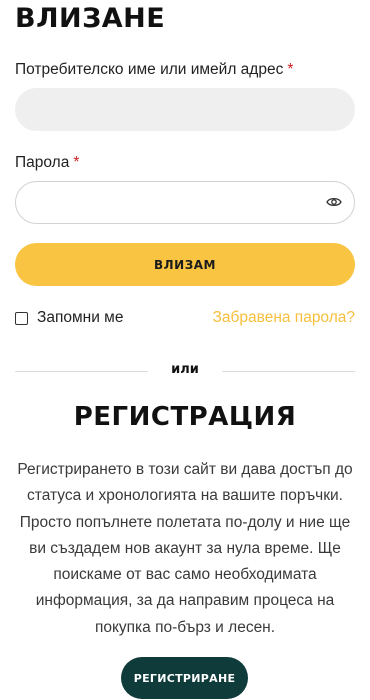 The width and height of the screenshot is (370, 700). What do you see at coordinates (90, 18) in the screenshot?
I see `login-title: ВЛИЗАНЕ` at bounding box center [90, 18].